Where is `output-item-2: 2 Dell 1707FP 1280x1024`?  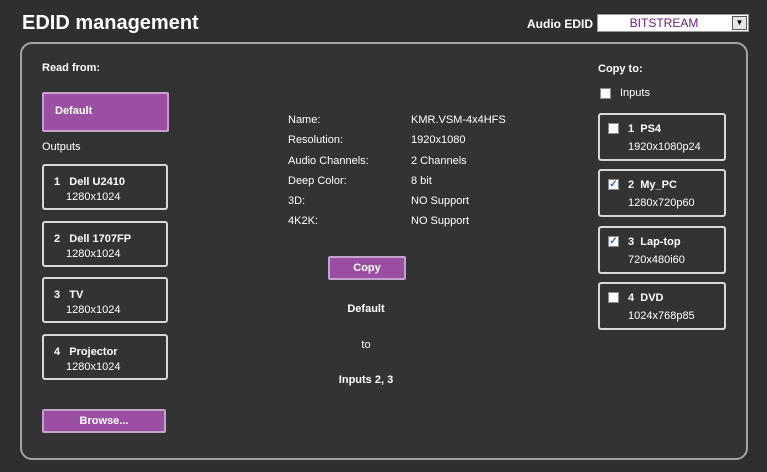 output-item-2: 2 Dell 1707FP 1280x1024 is located at coordinates (105, 244).